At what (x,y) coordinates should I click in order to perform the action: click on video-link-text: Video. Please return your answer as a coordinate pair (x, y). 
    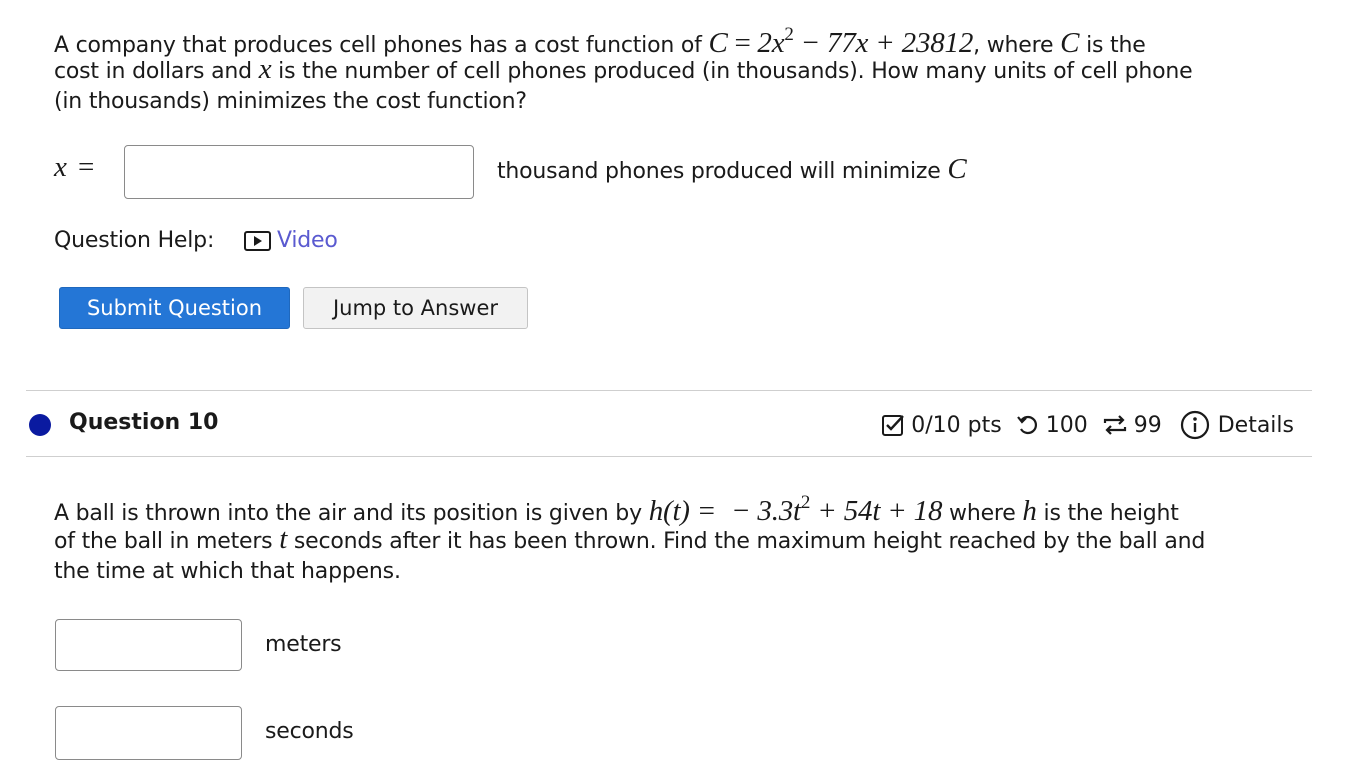
    Looking at the image, I should click on (307, 240).